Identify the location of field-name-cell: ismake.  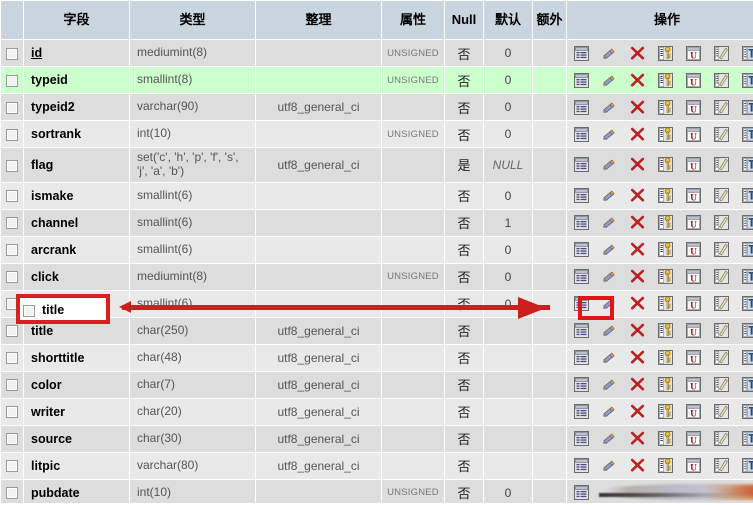
(76, 195).